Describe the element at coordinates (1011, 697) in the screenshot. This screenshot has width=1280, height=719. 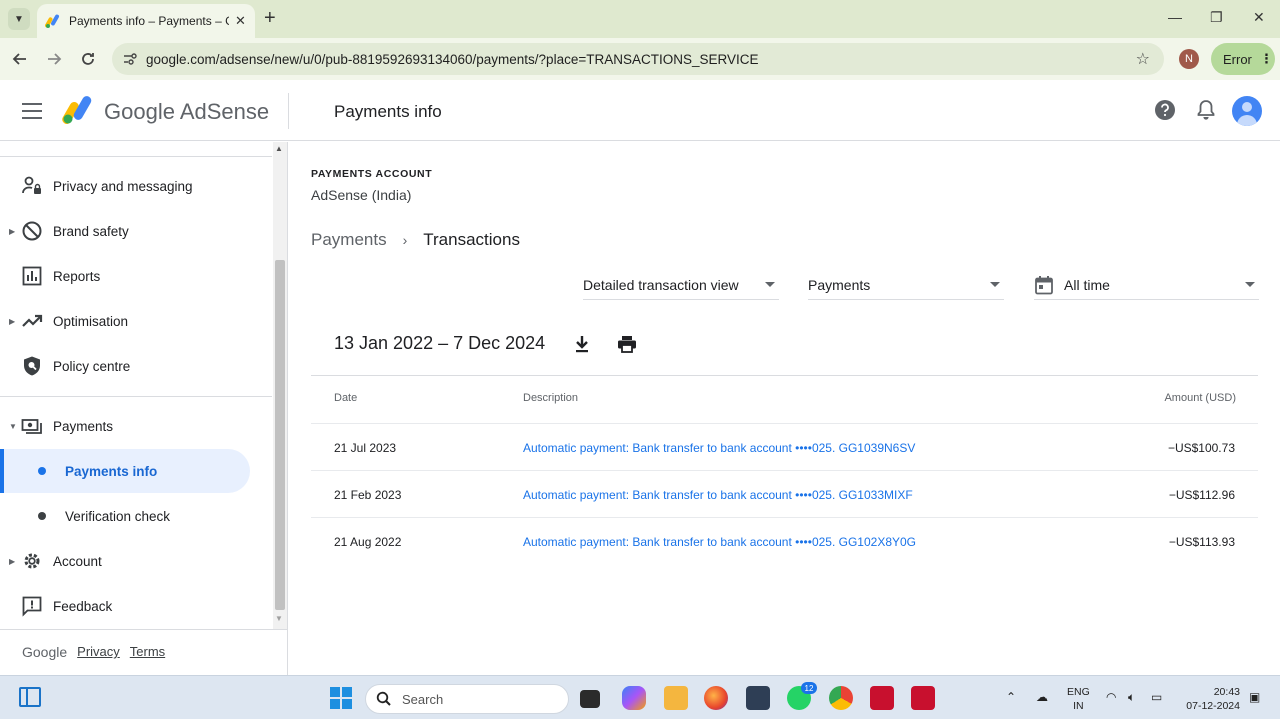
I see `tray-chevron-up-icon: ⌃` at that location.